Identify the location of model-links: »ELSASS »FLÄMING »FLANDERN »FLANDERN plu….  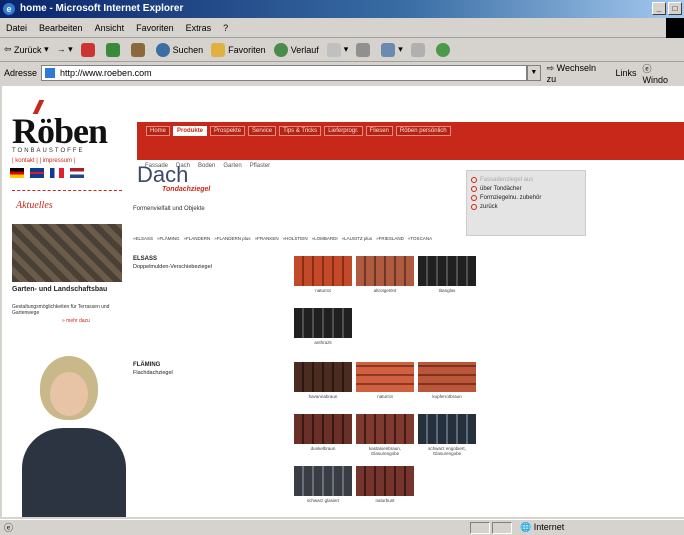
(282, 238).